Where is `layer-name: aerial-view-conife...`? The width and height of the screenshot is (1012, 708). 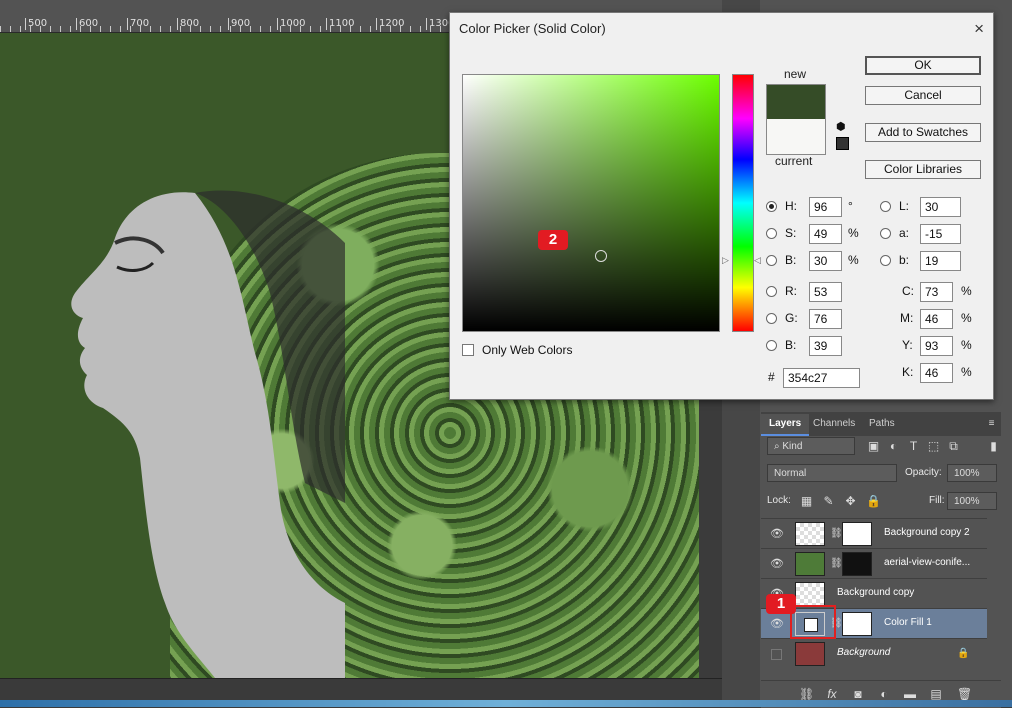 layer-name: aerial-view-conife... is located at coordinates (927, 562).